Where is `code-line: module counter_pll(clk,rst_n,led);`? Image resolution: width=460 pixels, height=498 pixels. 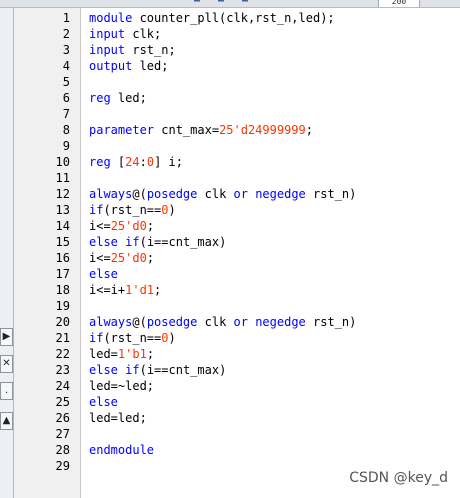
code-line: module counter_pll(clk,rst_n,led); is located at coordinates (212, 18).